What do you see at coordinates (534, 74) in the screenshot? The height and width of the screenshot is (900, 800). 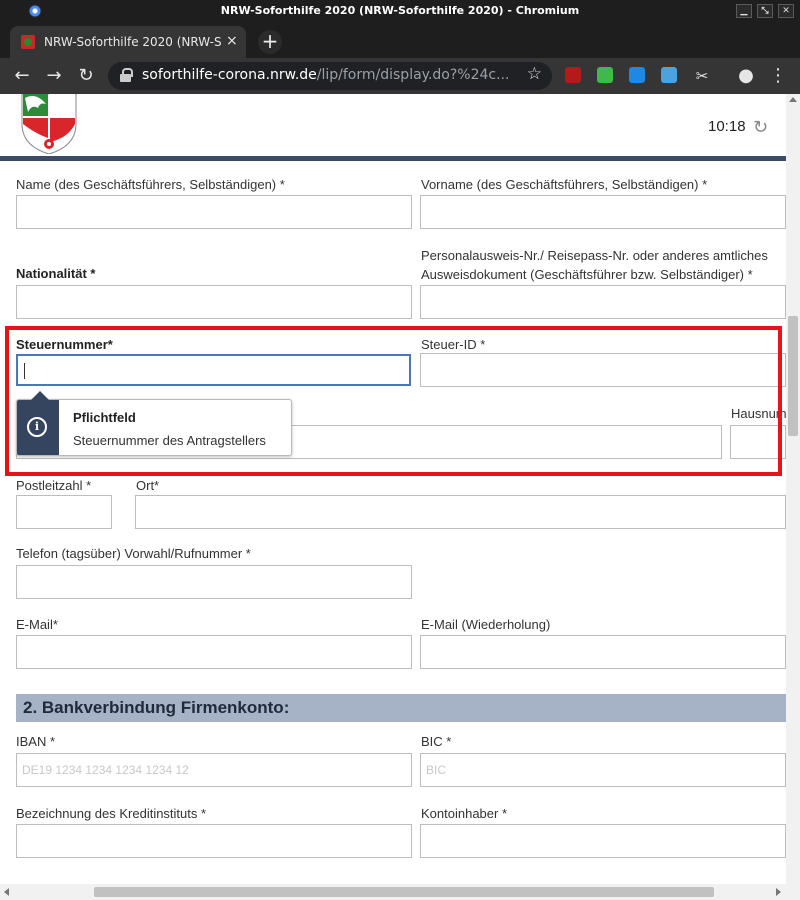 I see `bookmark-star-icon: ☆` at bounding box center [534, 74].